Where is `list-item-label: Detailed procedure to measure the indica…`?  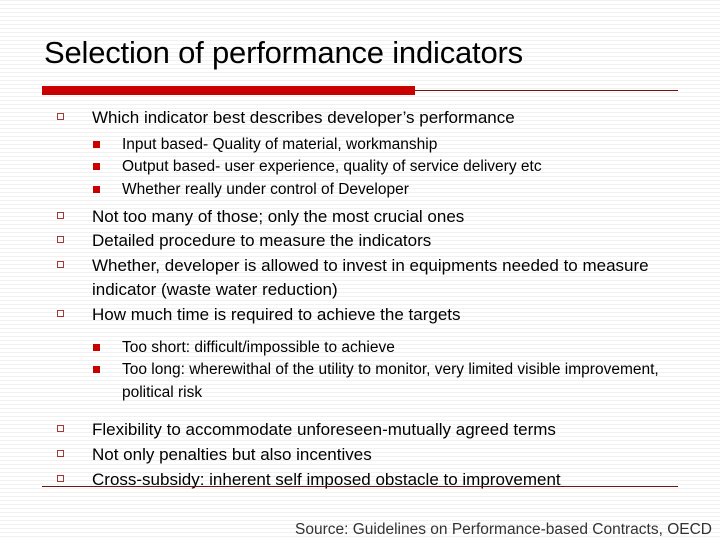
list-item-label: Detailed procedure to measure the indica… is located at coordinates (262, 241).